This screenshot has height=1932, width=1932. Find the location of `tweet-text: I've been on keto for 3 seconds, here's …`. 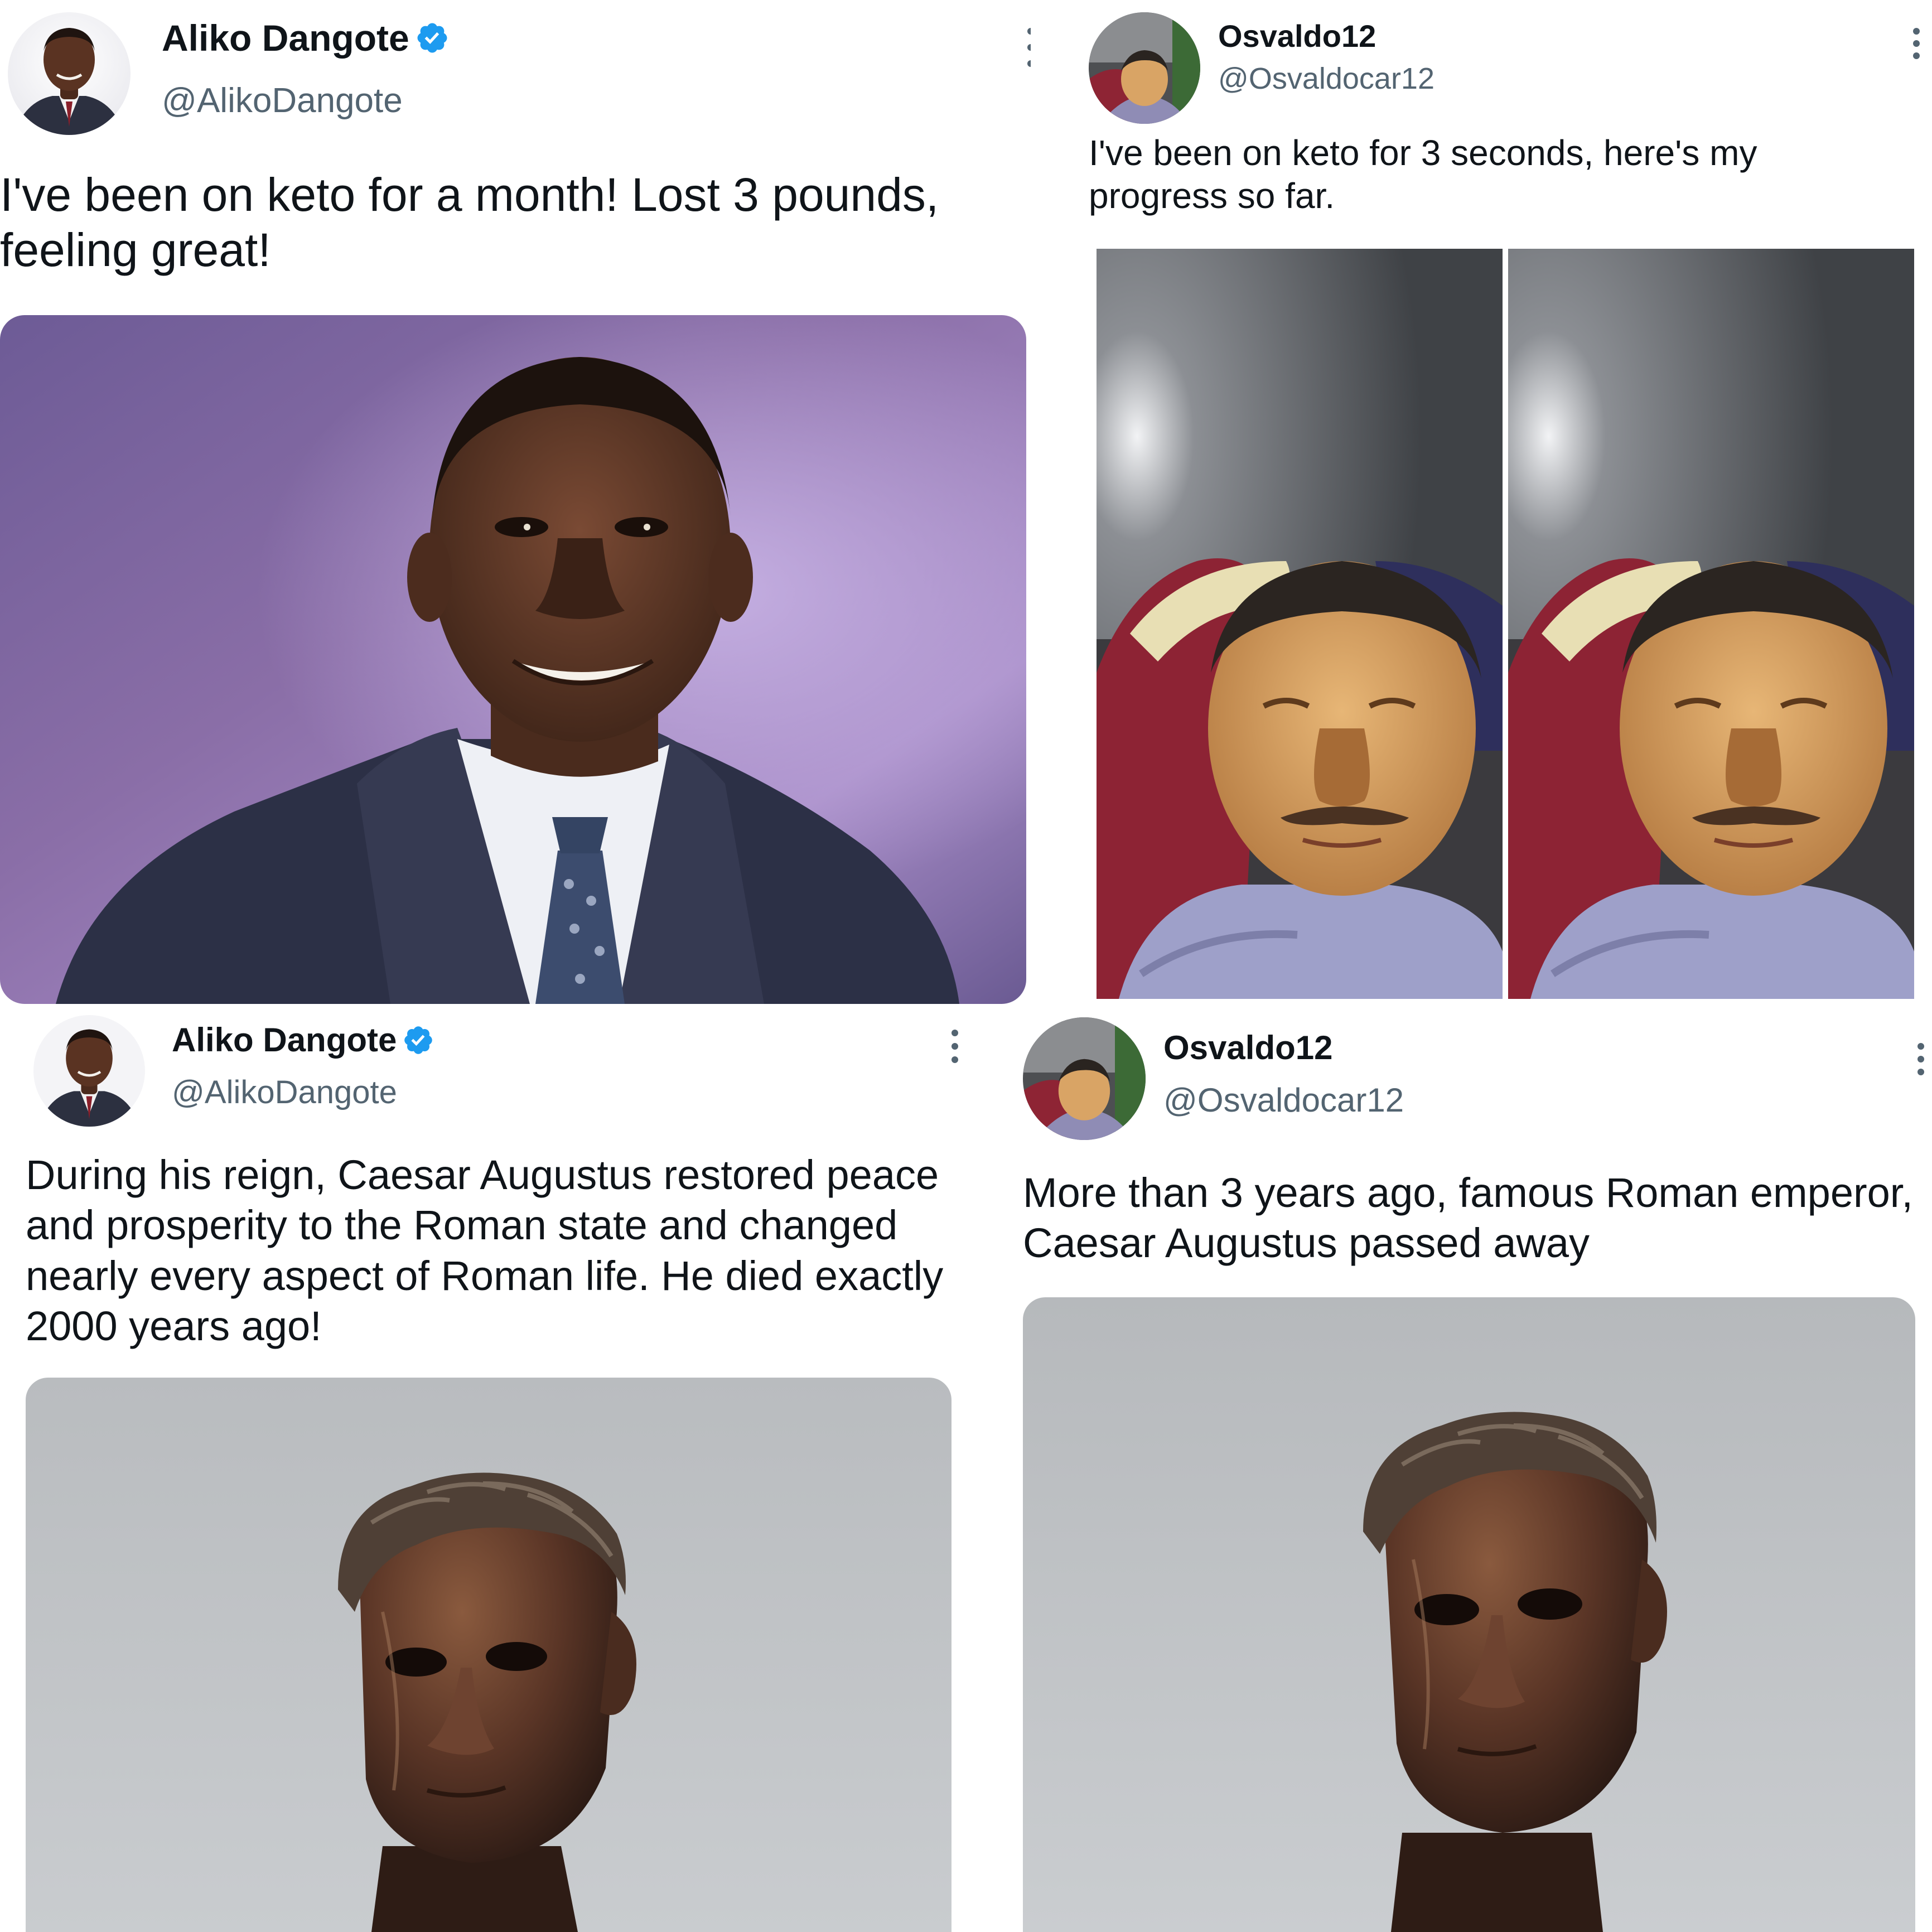

tweet-text: I've been on keto for 3 seconds, here's … is located at coordinates (1423, 174).